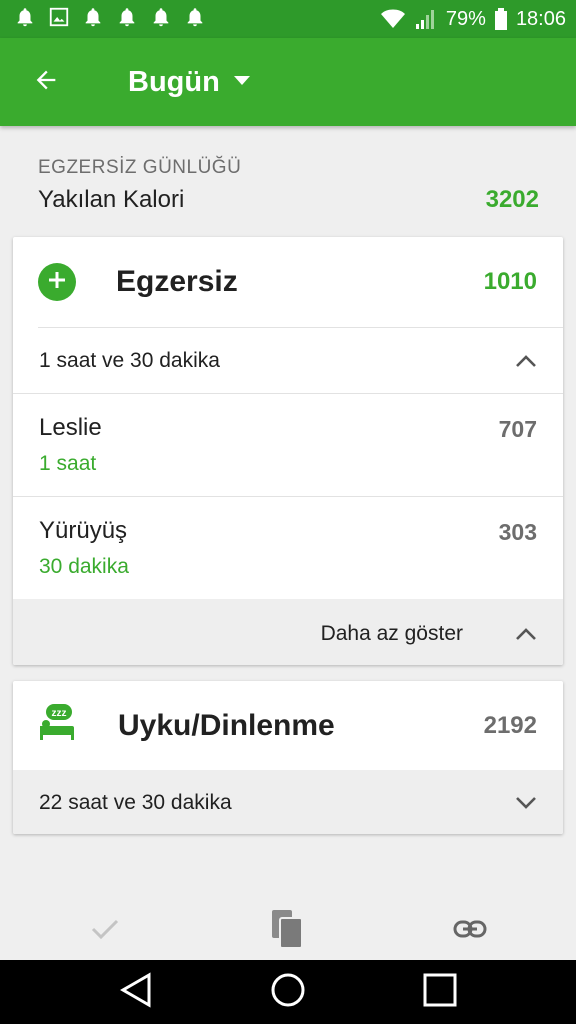  Describe the element at coordinates (288, 802) in the screenshot. I see `sleep-duration-toggle: 22 saat ve 30 dakika` at that location.